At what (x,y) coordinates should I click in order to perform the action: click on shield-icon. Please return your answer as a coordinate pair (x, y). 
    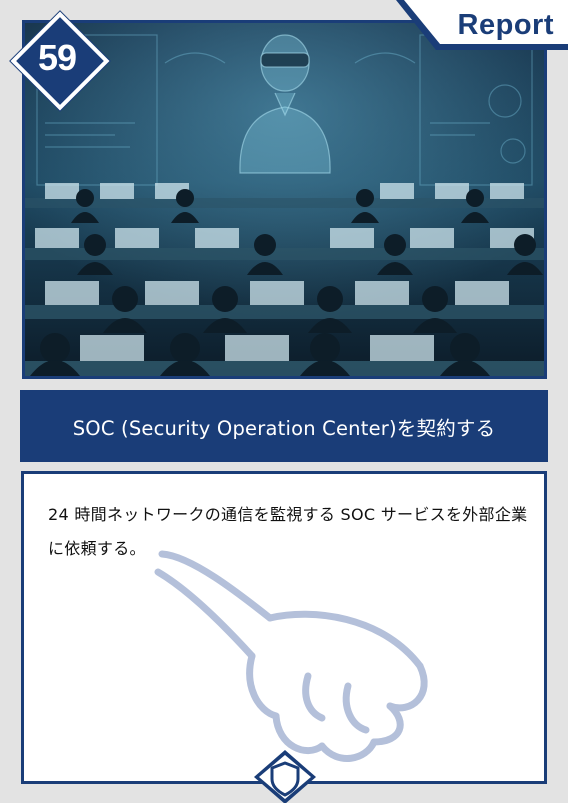
    Looking at the image, I should click on (285, 776).